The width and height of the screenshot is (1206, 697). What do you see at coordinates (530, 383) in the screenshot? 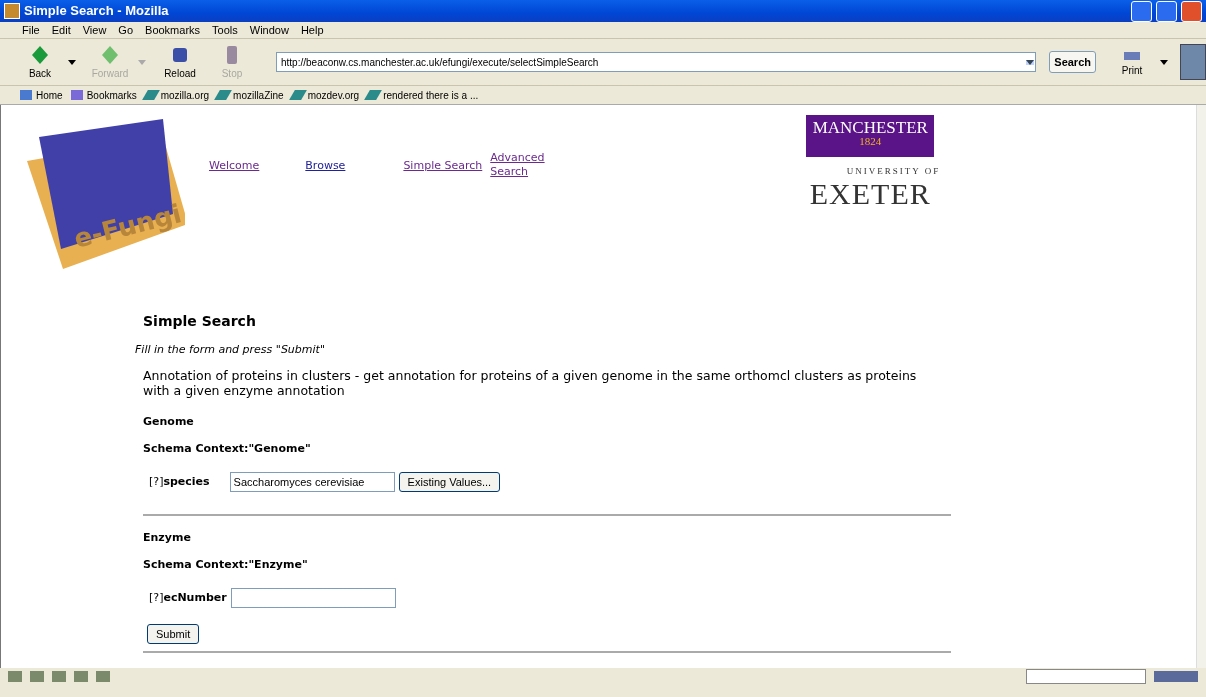
I see `description-text: Annotation of proteins in clusters - get annotation for proteins of a given genome in the same orthomcl clusters as proteins with a given enzyme annotation` at bounding box center [530, 383].